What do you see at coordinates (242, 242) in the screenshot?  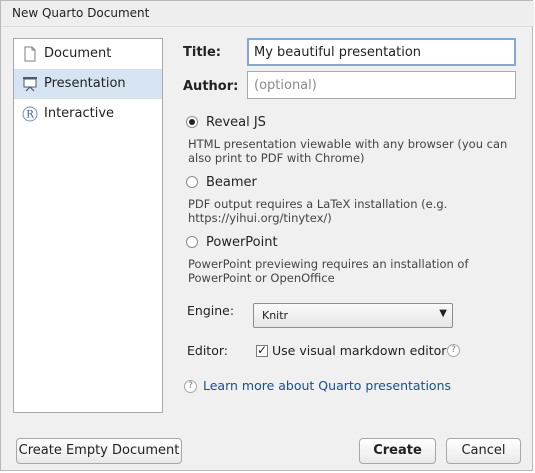 I see `powerpoint-label: PowerPoint` at bounding box center [242, 242].